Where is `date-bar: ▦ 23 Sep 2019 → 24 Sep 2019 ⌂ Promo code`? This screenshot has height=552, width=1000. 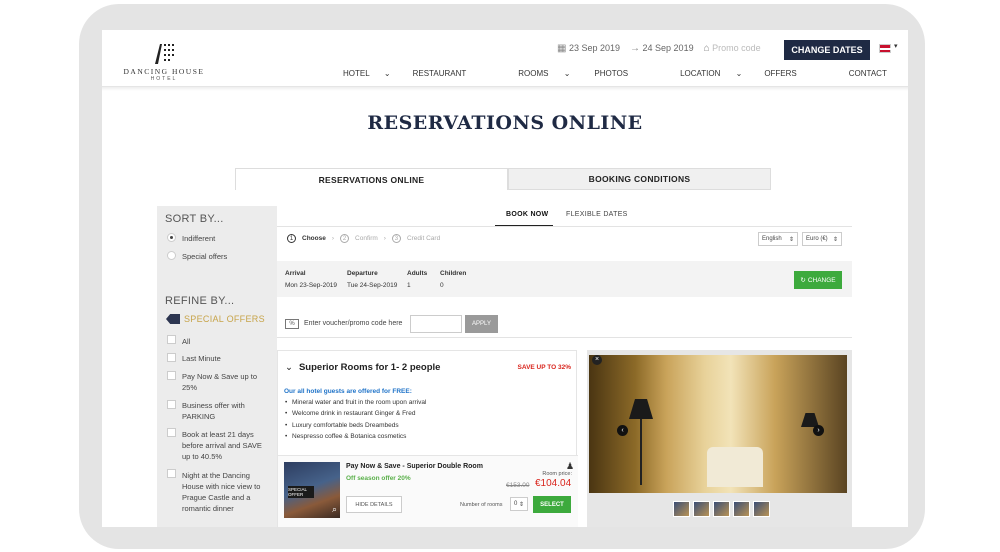
date-bar: ▦ 23 Sep 2019 → 24 Sep 2019 ⌂ Promo code is located at coordinates (659, 48).